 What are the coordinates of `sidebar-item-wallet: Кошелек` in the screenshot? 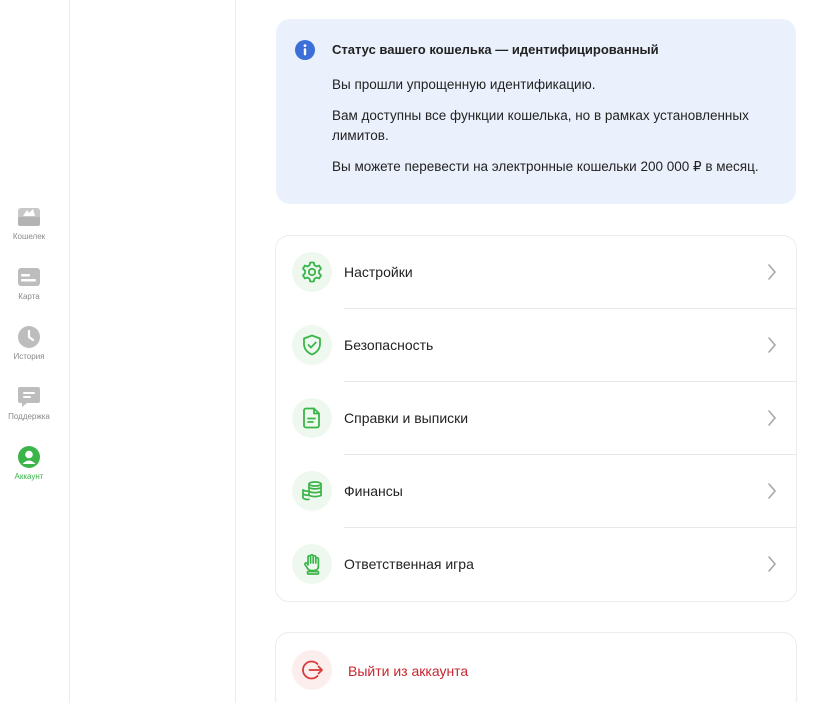 It's located at (29, 227).